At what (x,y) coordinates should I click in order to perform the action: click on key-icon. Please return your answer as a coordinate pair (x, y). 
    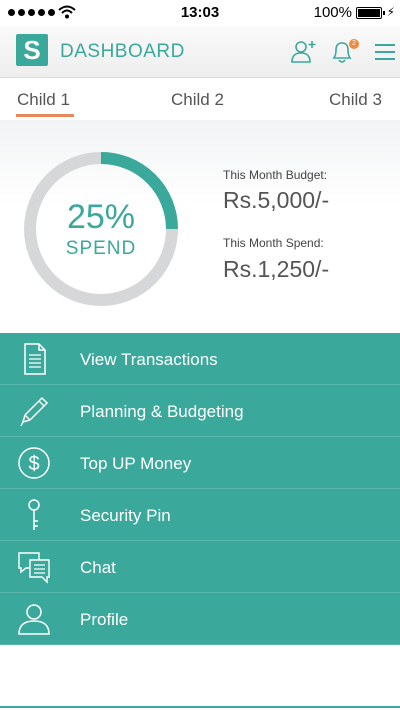
    Looking at the image, I should click on (34, 514).